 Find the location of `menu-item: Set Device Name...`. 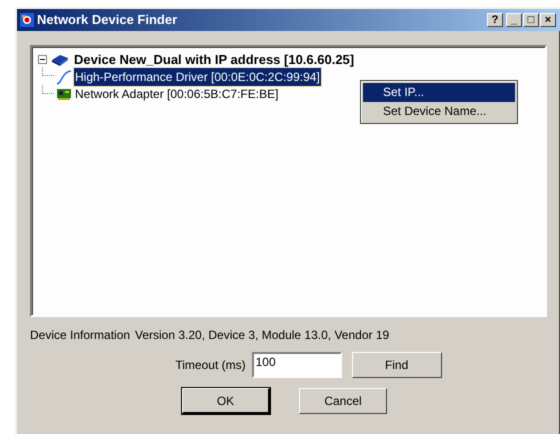

menu-item: Set Device Name... is located at coordinates (439, 111).